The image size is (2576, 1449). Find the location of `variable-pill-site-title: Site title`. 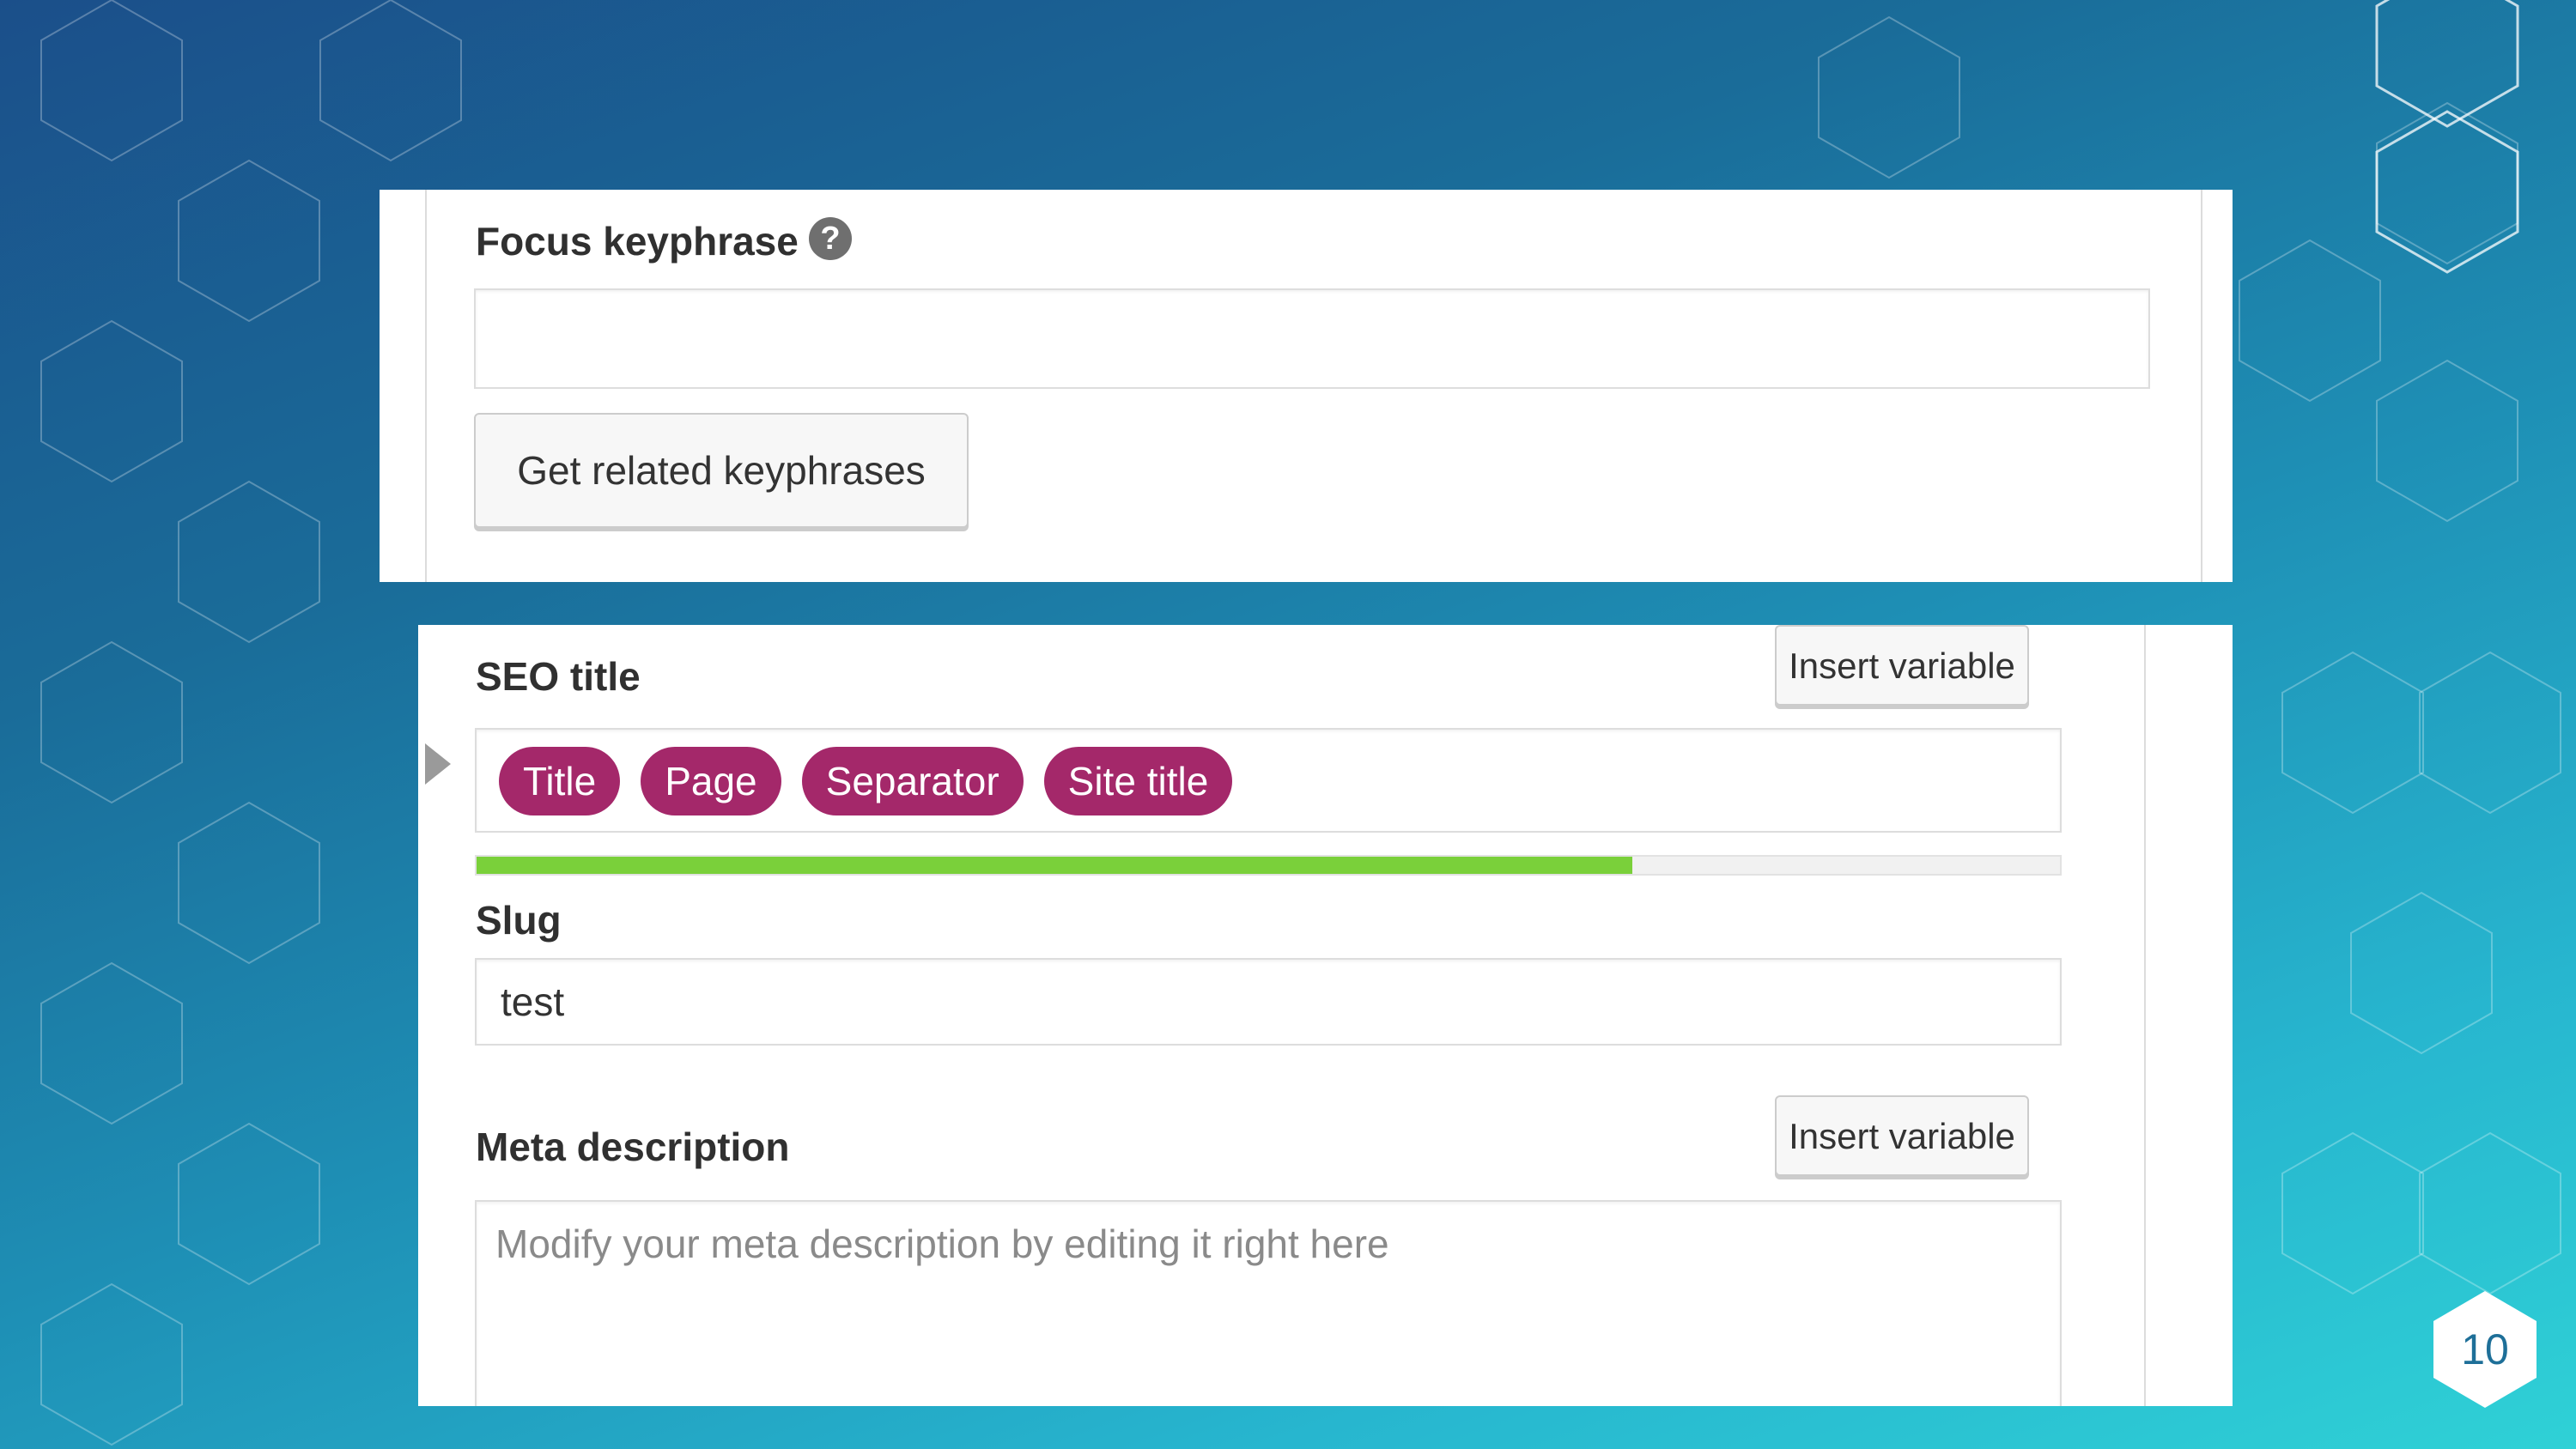

variable-pill-site-title: Site title is located at coordinates (1138, 781).